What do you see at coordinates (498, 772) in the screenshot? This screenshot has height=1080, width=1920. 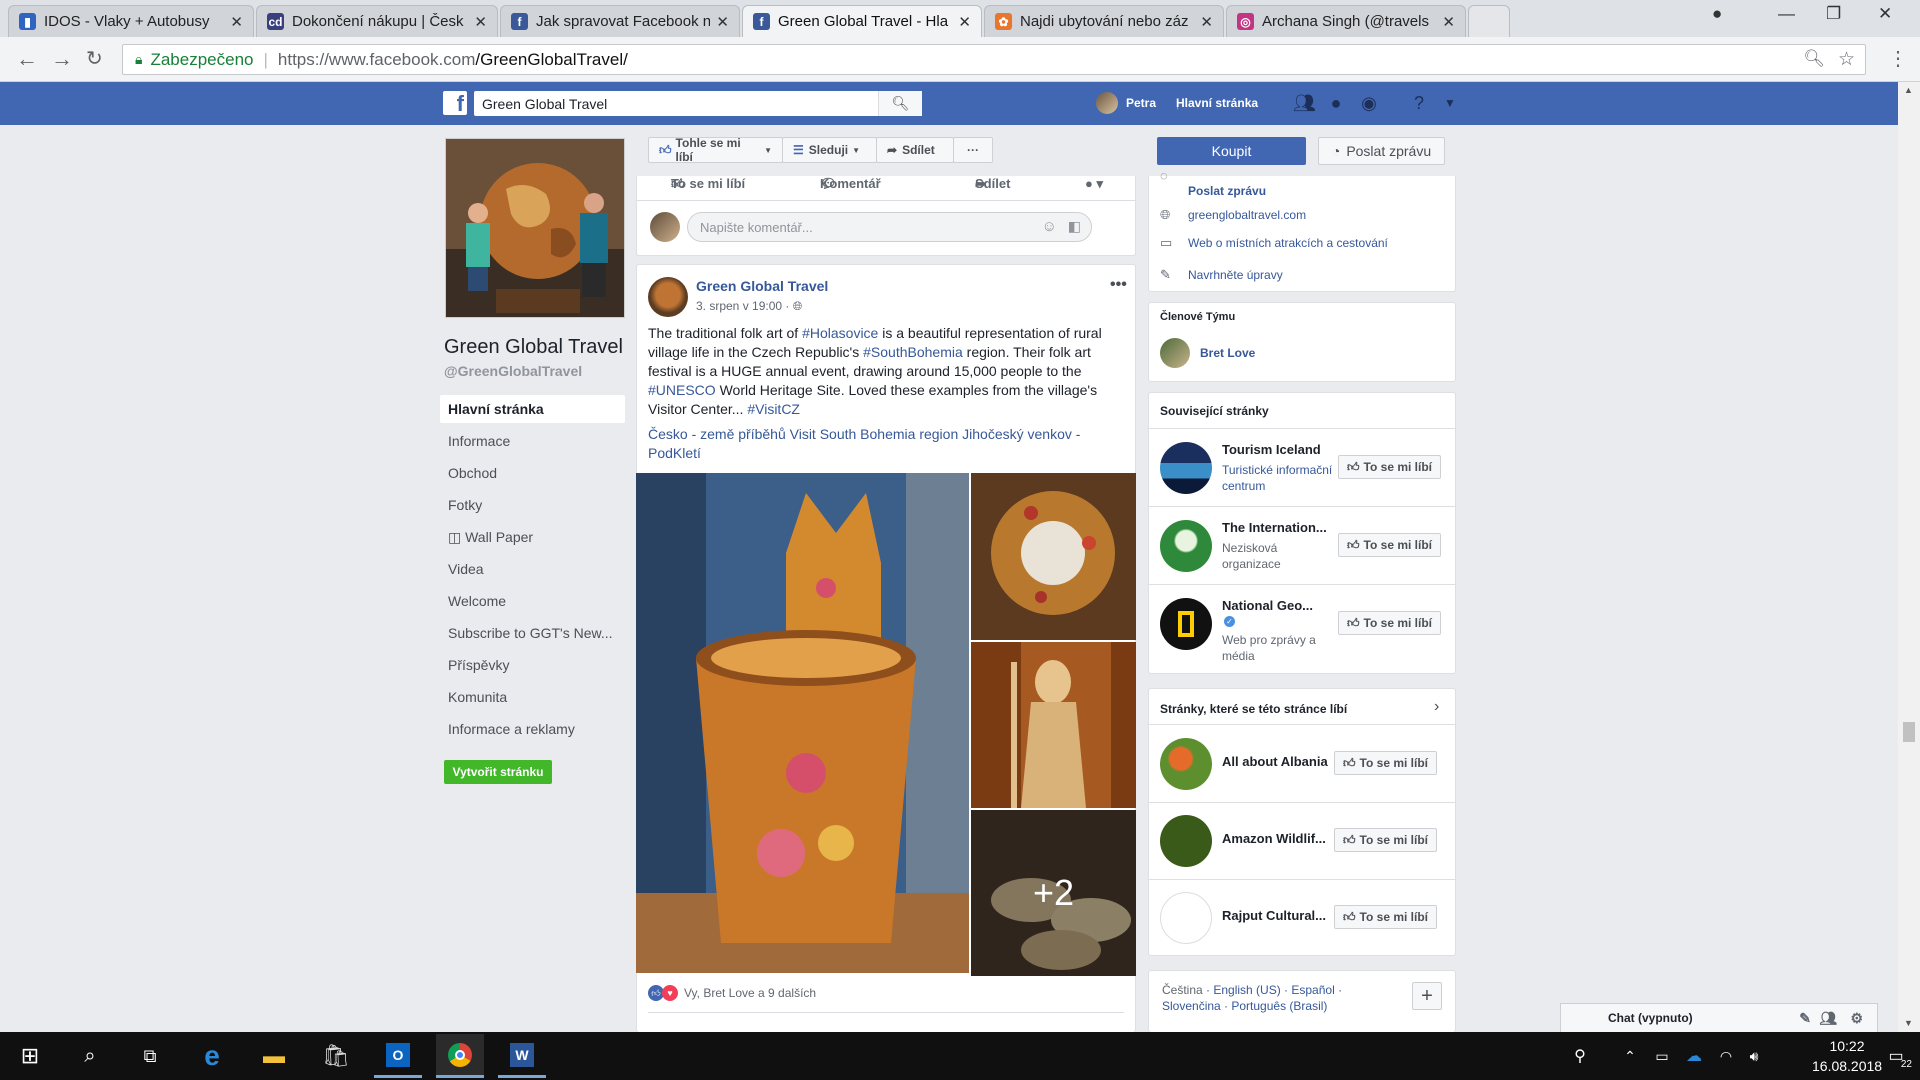 I see `create-page-button: Vytvořit stránku` at bounding box center [498, 772].